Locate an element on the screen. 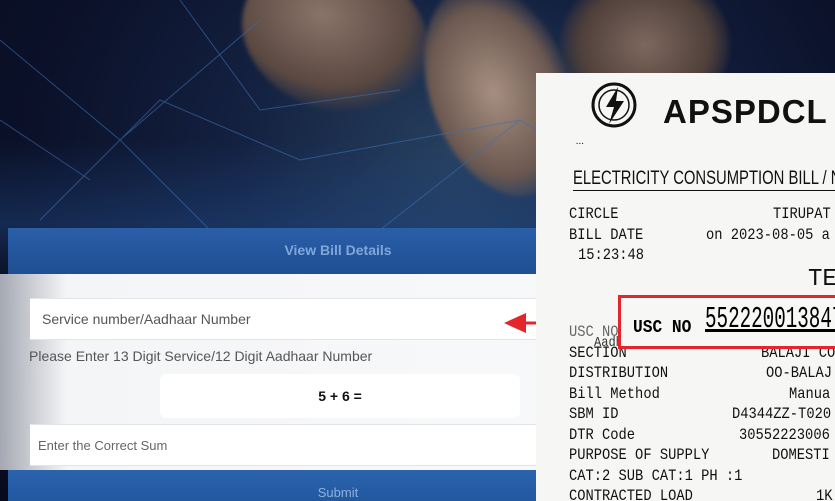 Image resolution: width=835 pixels, height=501 pixels. captcha-box: 5 + 6 = is located at coordinates (340, 396).